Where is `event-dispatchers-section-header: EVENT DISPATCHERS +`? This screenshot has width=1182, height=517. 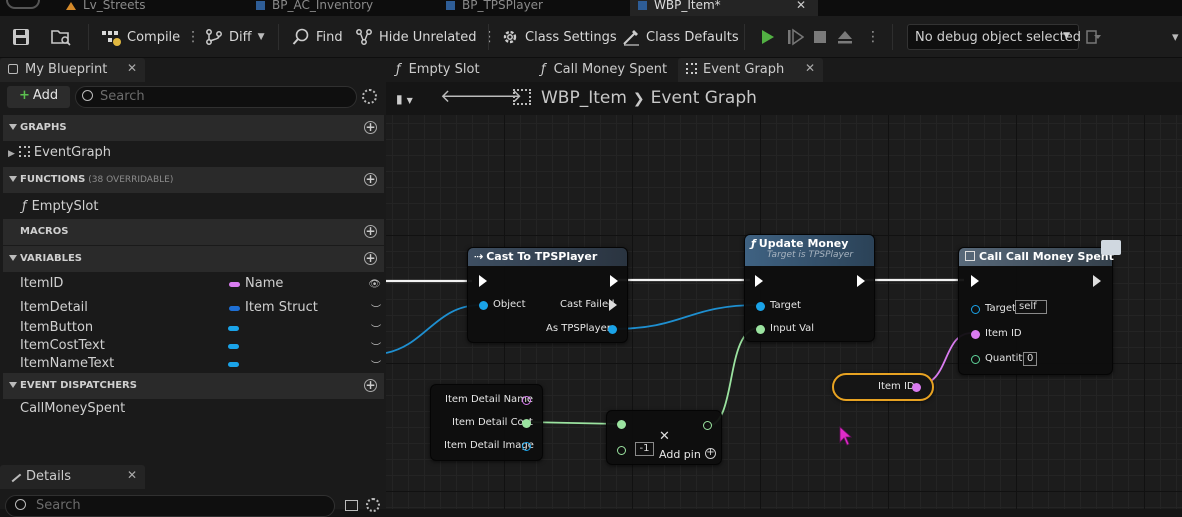 event-dispatchers-section-header: EVENT DISPATCHERS + is located at coordinates (193, 386).